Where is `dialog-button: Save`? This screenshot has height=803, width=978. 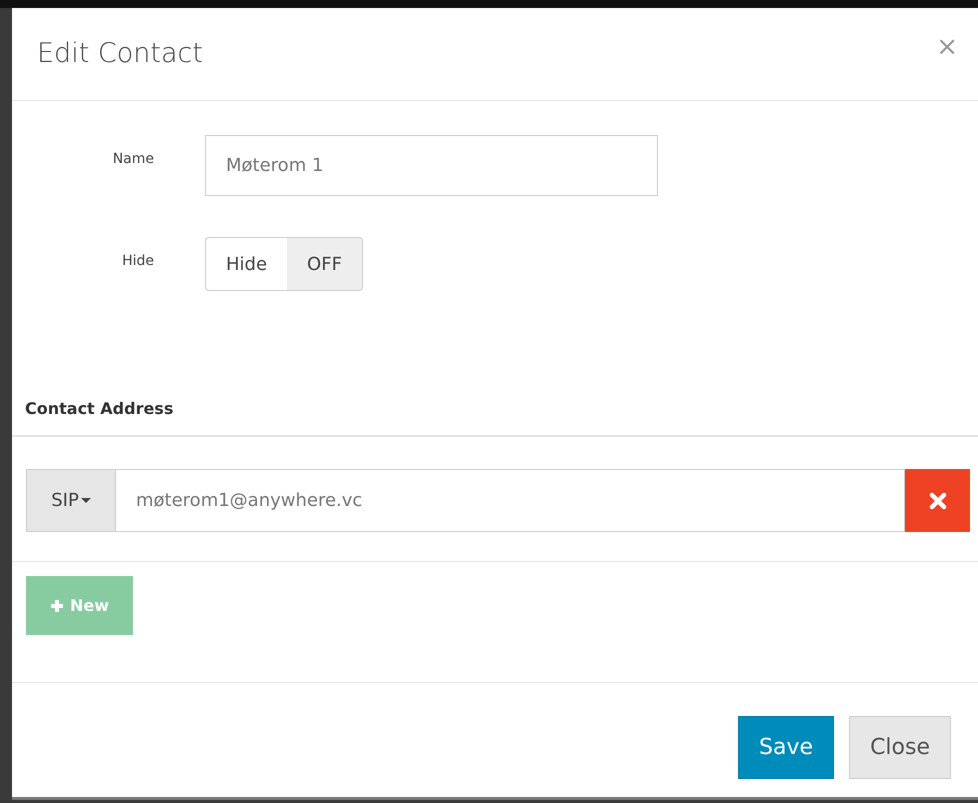 dialog-button: Save is located at coordinates (786, 747).